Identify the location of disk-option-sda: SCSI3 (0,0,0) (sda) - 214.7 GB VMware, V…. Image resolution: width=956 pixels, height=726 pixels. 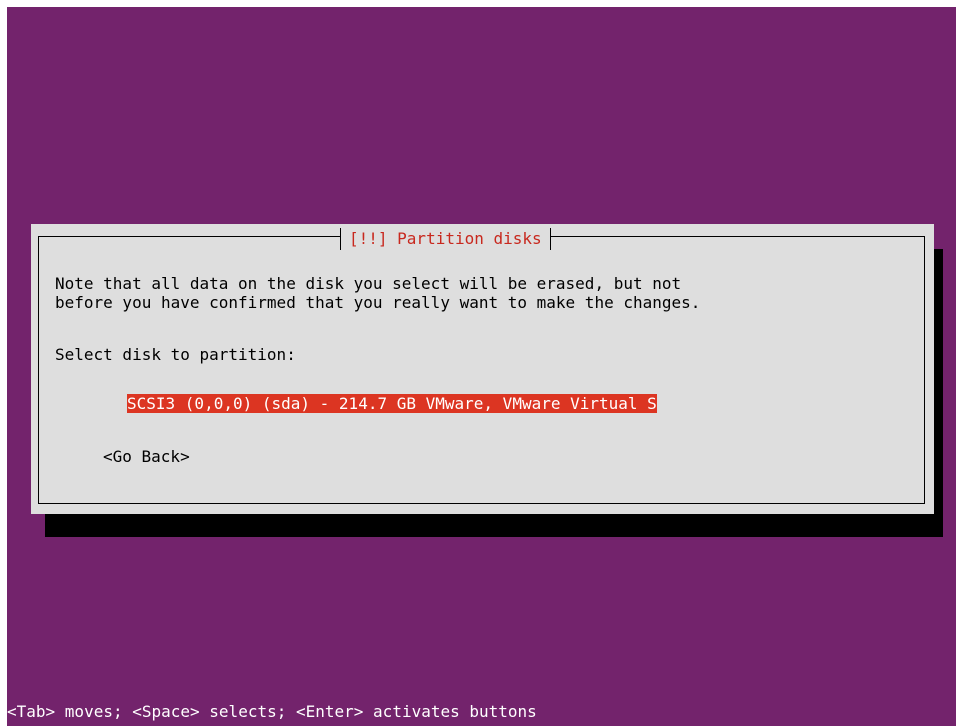
(392, 403).